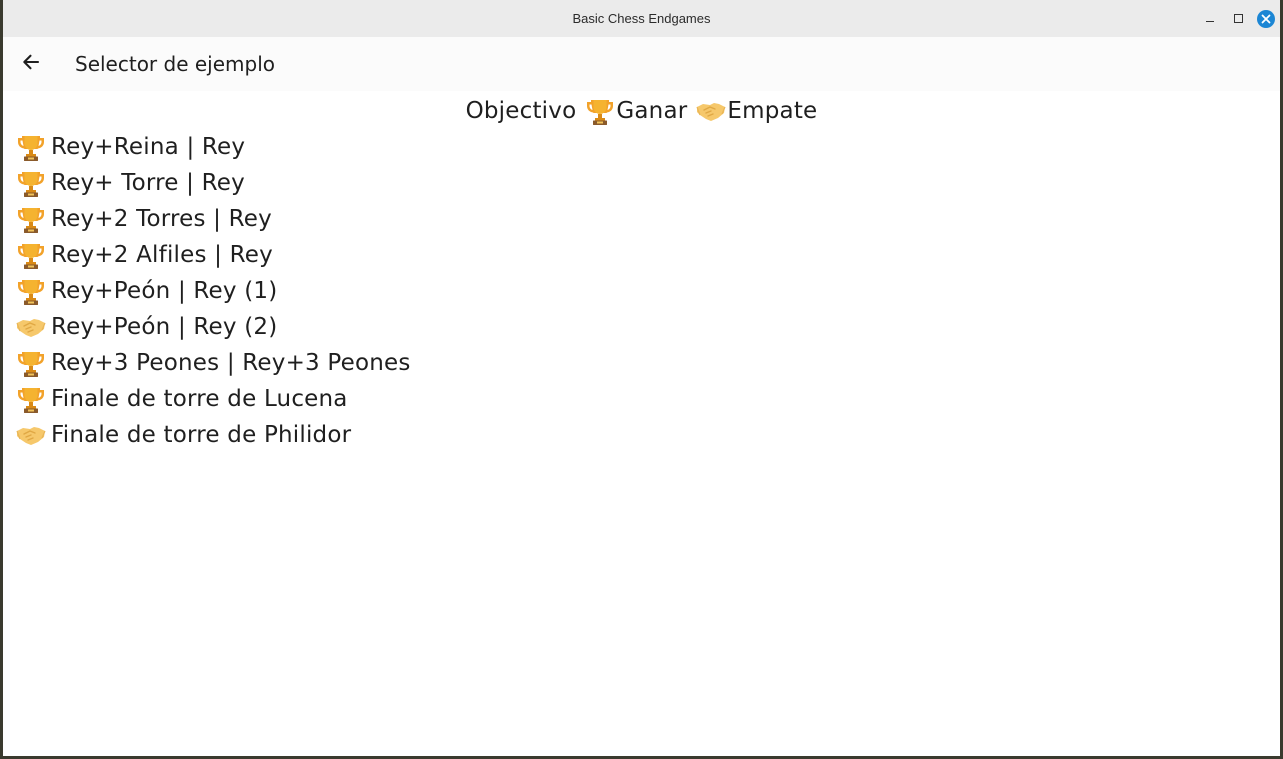 This screenshot has height=759, width=1283. What do you see at coordinates (641, 255) in the screenshot?
I see `example-item: Rey+2 Alfiles | Rey` at bounding box center [641, 255].